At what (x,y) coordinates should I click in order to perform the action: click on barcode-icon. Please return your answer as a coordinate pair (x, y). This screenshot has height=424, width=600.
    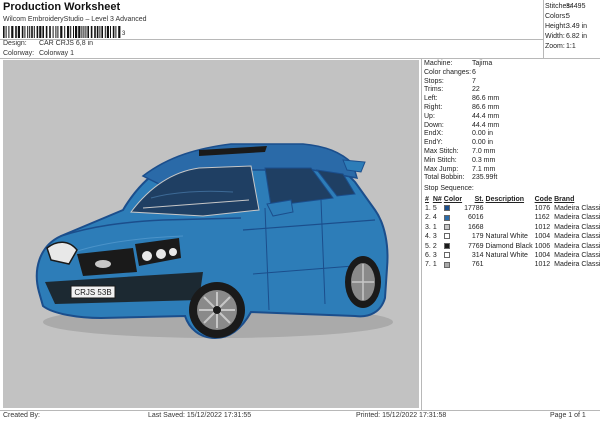
    Looking at the image, I should click on (62, 32).